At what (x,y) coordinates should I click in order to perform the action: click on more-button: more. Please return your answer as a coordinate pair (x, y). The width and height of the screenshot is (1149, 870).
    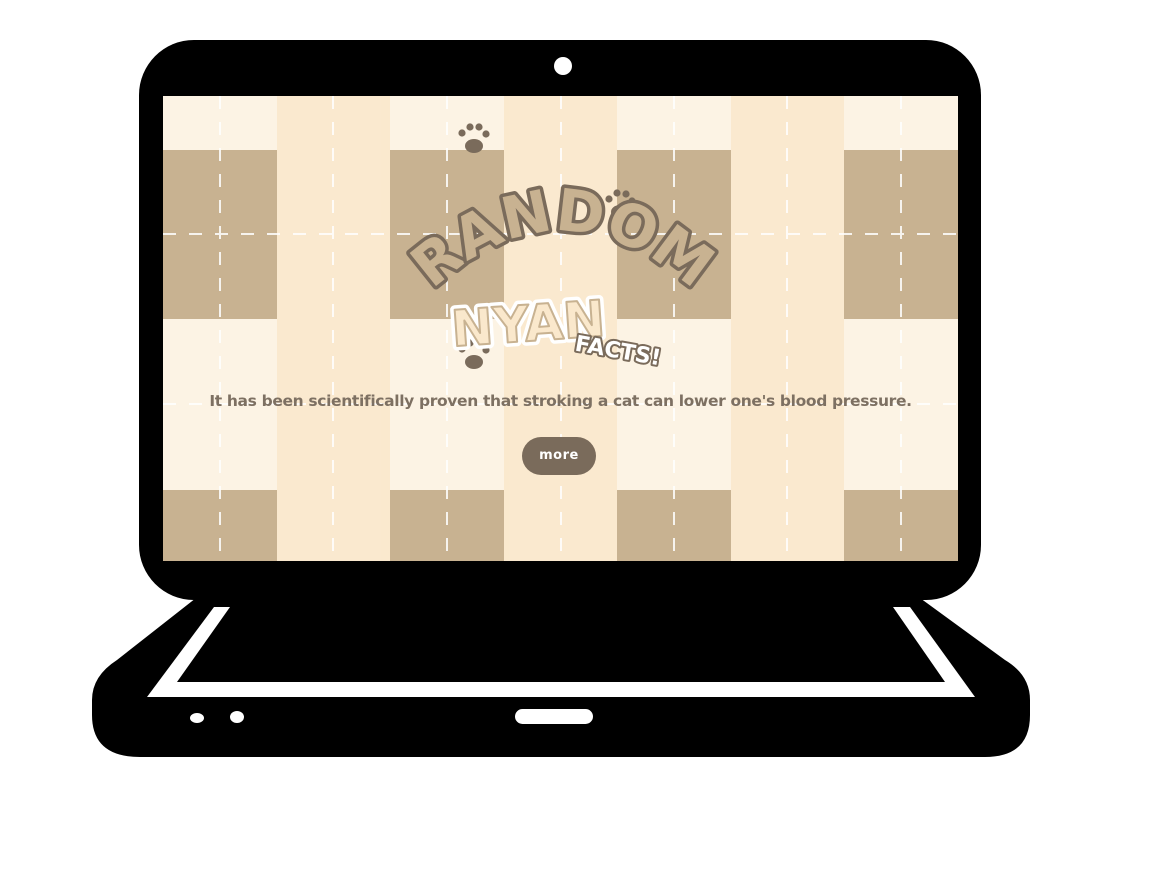
    Looking at the image, I should click on (559, 456).